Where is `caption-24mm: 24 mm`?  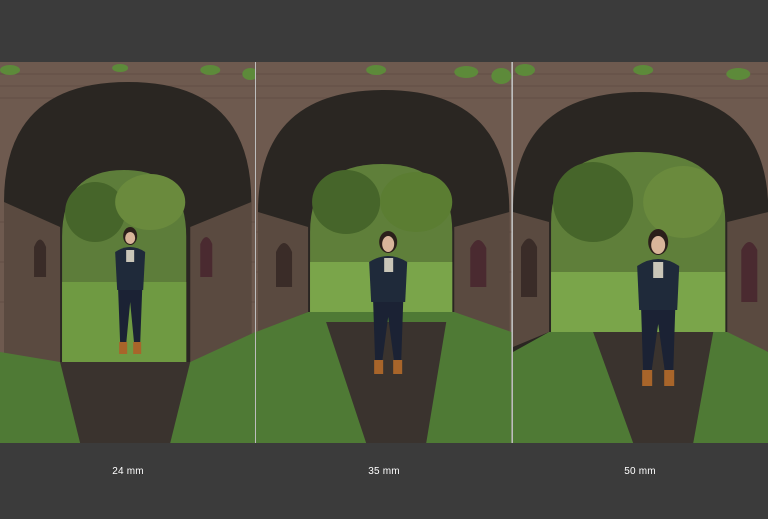
caption-24mm: 24 mm is located at coordinates (128, 471).